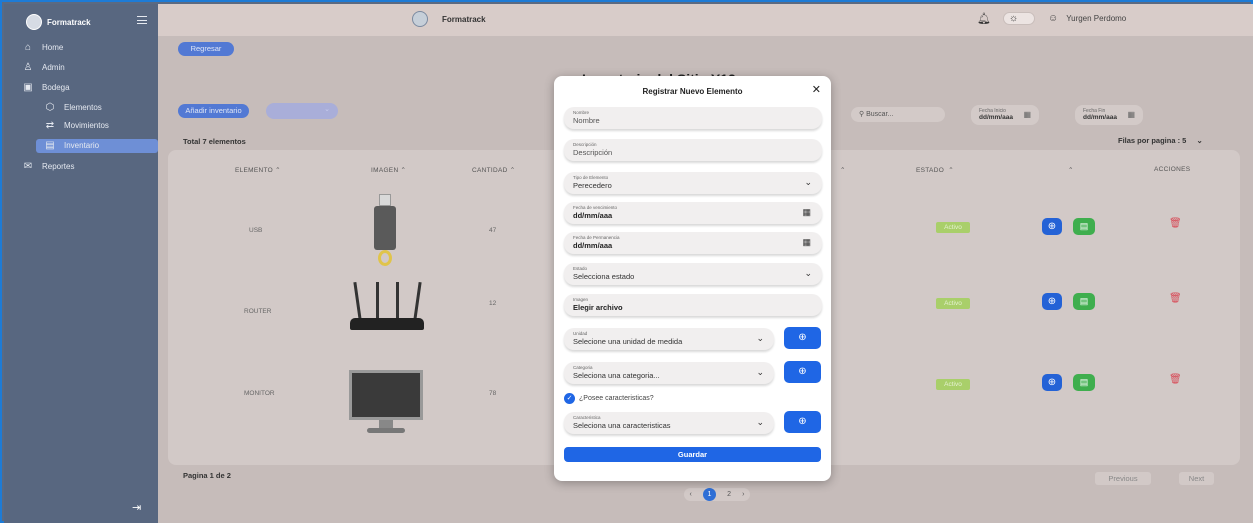 This screenshot has height=523, width=1253. I want to click on rows-per-page: Filas por pagina : 5 ⌄, so click(1160, 140).